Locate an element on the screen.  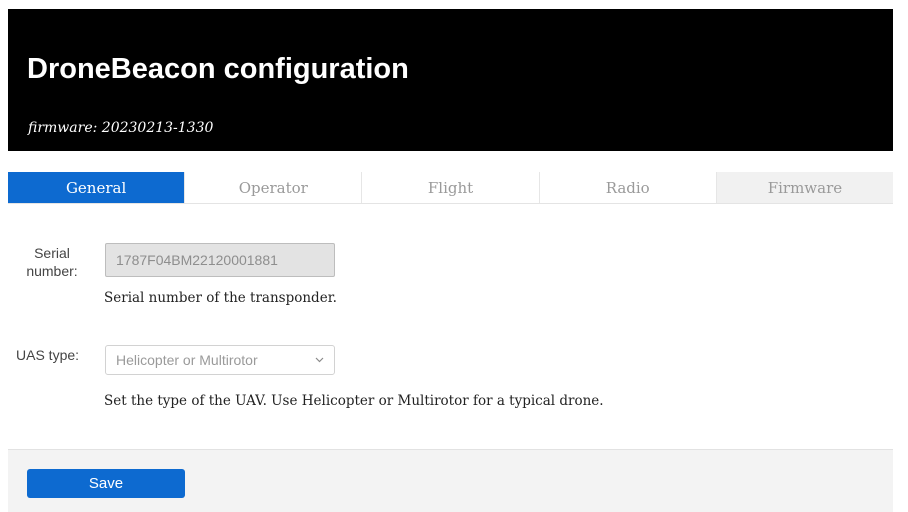
tab-operator: Operator is located at coordinates (274, 187).